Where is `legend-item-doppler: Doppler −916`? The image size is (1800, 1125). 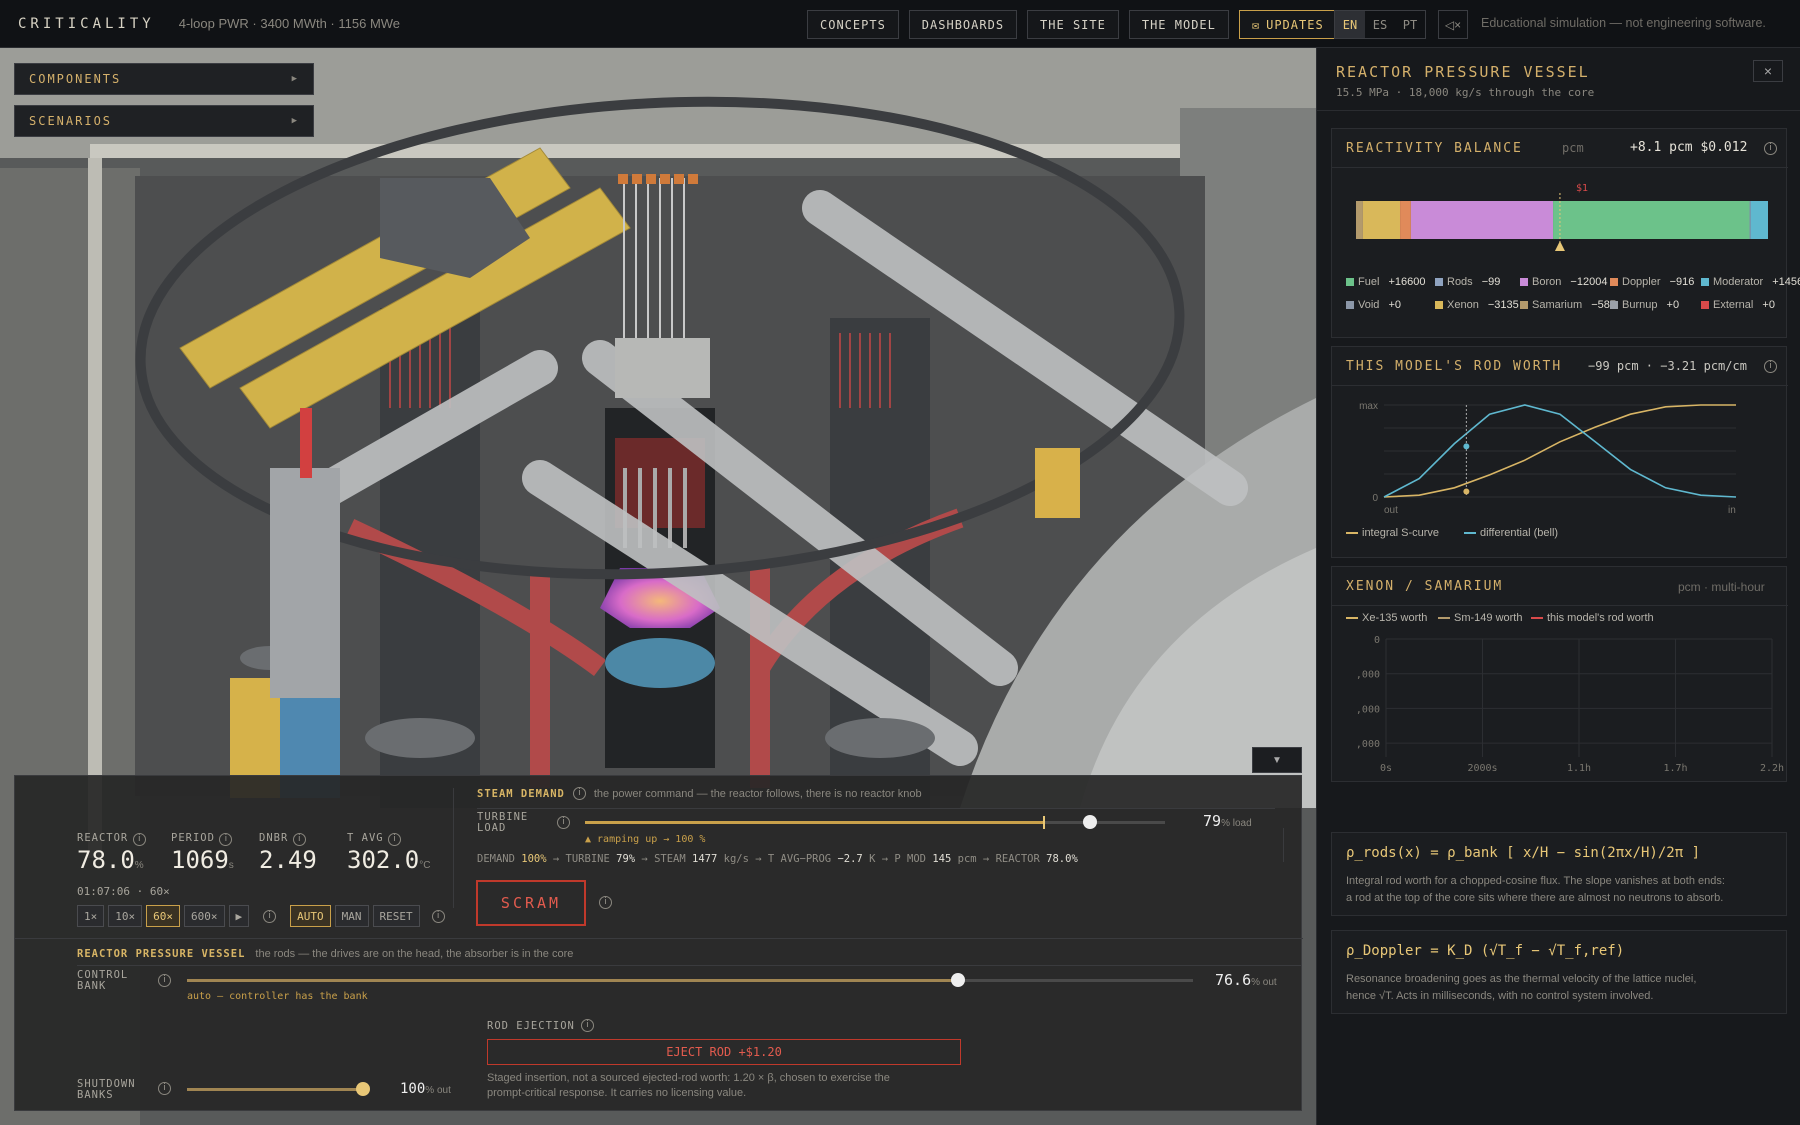 legend-item-doppler: Doppler −916 is located at coordinates (1652, 282).